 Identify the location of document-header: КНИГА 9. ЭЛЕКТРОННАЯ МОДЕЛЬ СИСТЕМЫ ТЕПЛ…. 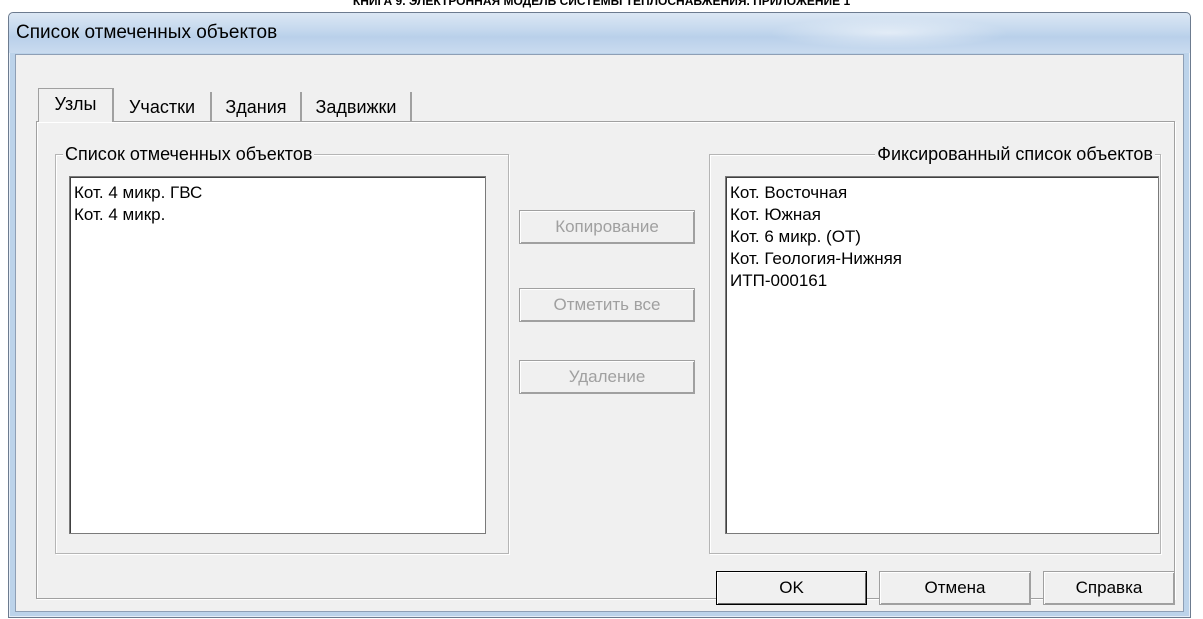
(601, 4).